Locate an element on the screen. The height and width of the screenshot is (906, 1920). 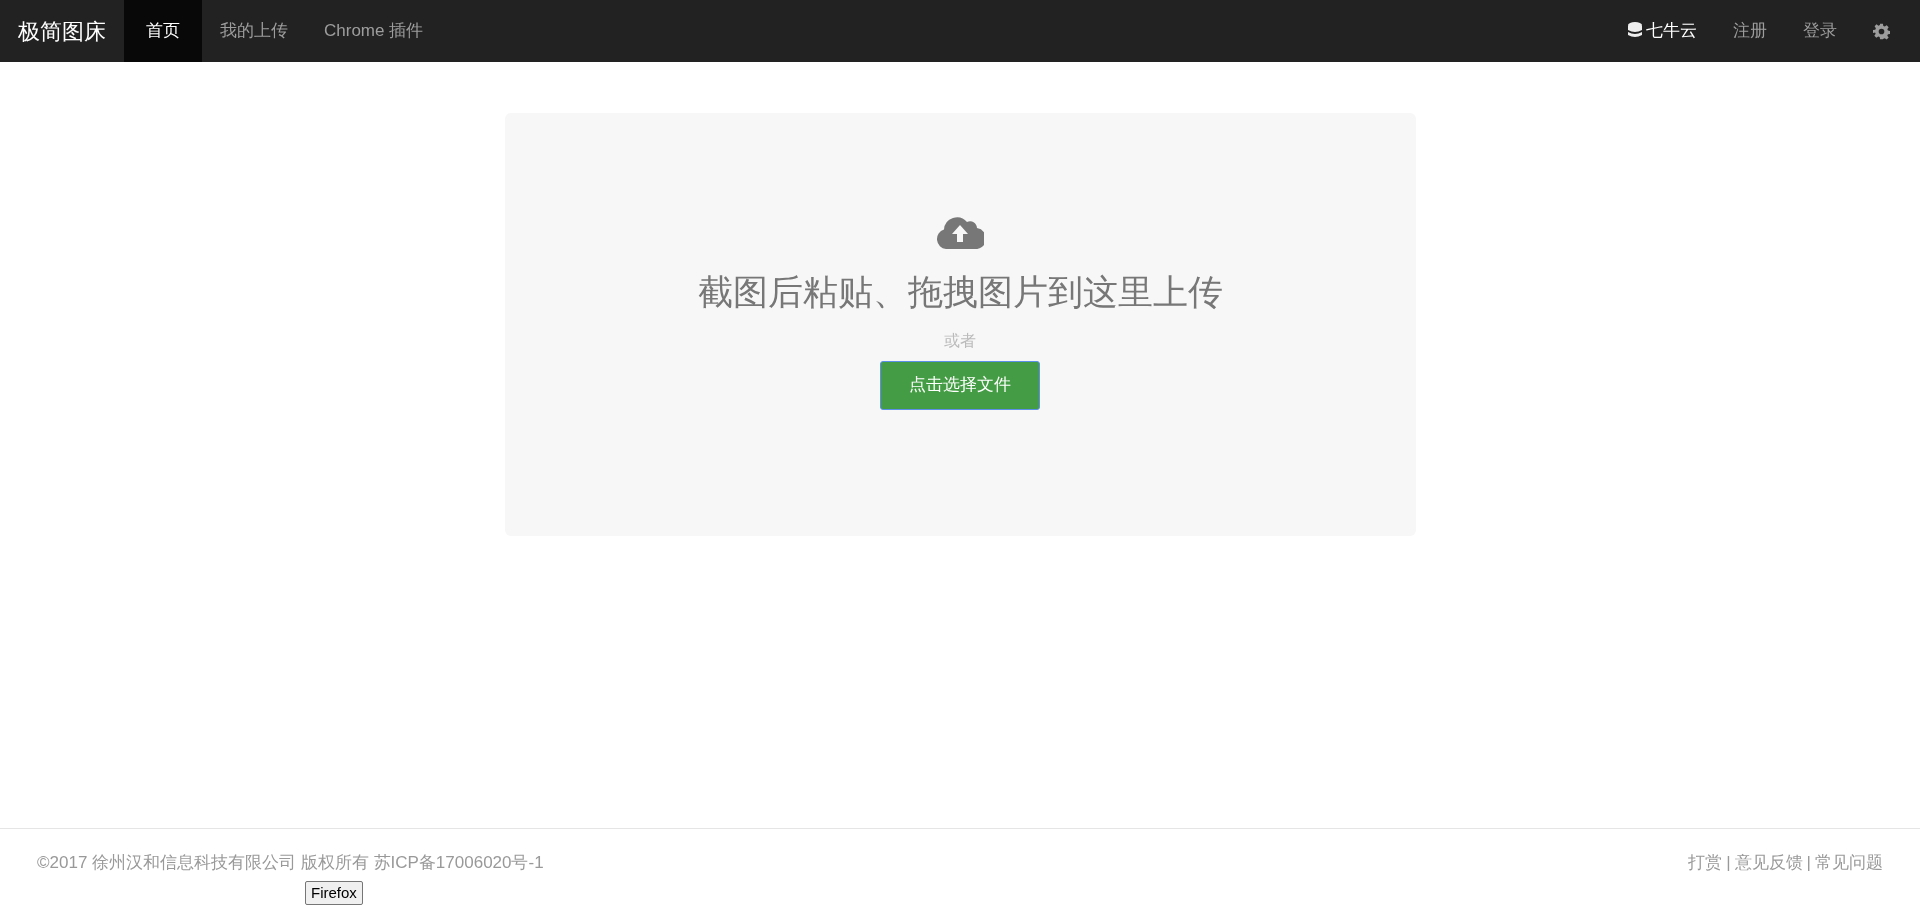
nav-link: 注册 is located at coordinates (1750, 31).